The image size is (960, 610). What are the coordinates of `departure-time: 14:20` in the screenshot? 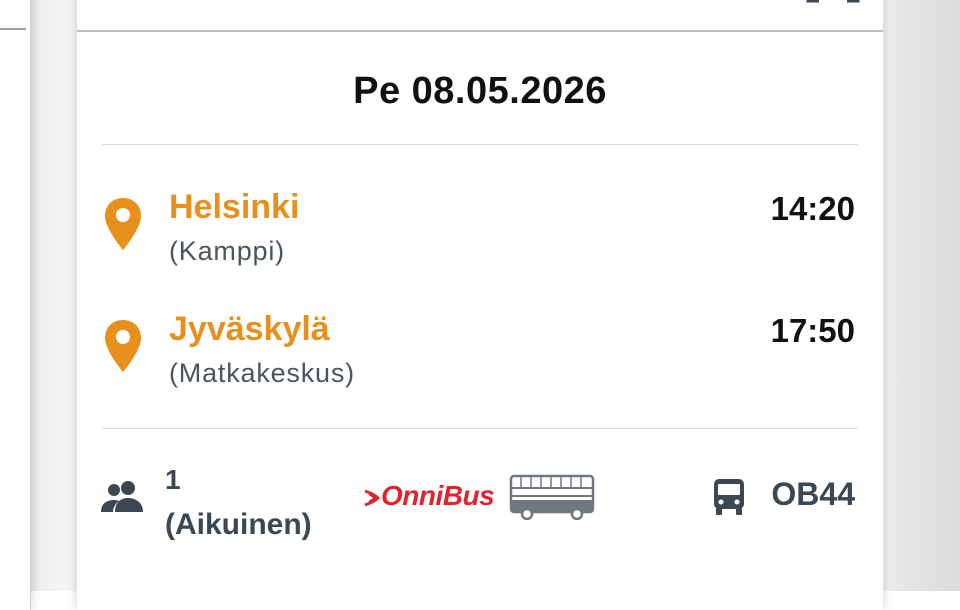 It's located at (812, 208).